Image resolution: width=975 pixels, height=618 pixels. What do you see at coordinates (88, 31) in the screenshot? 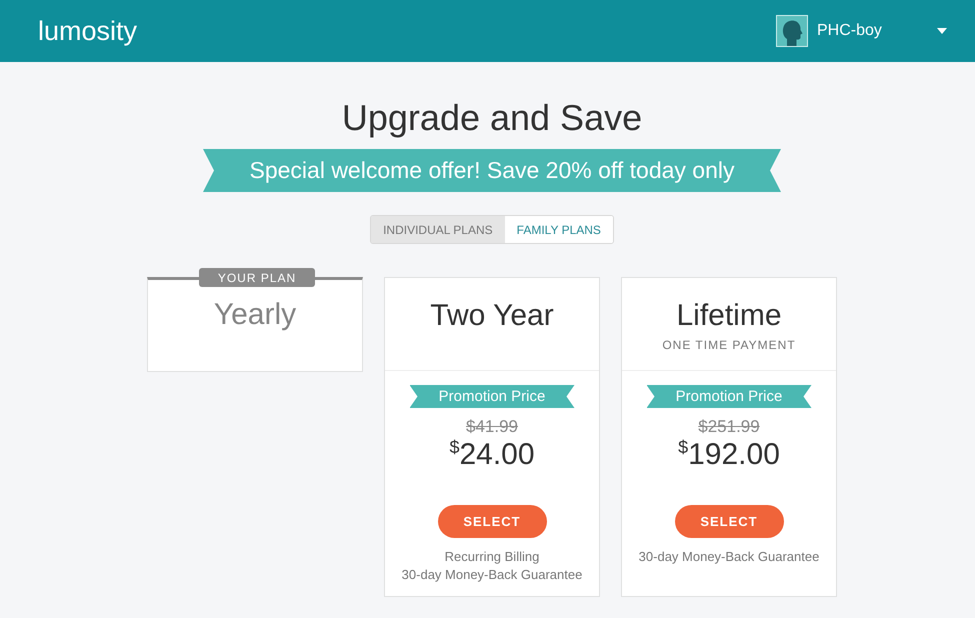
I see `logo: lumosity` at bounding box center [88, 31].